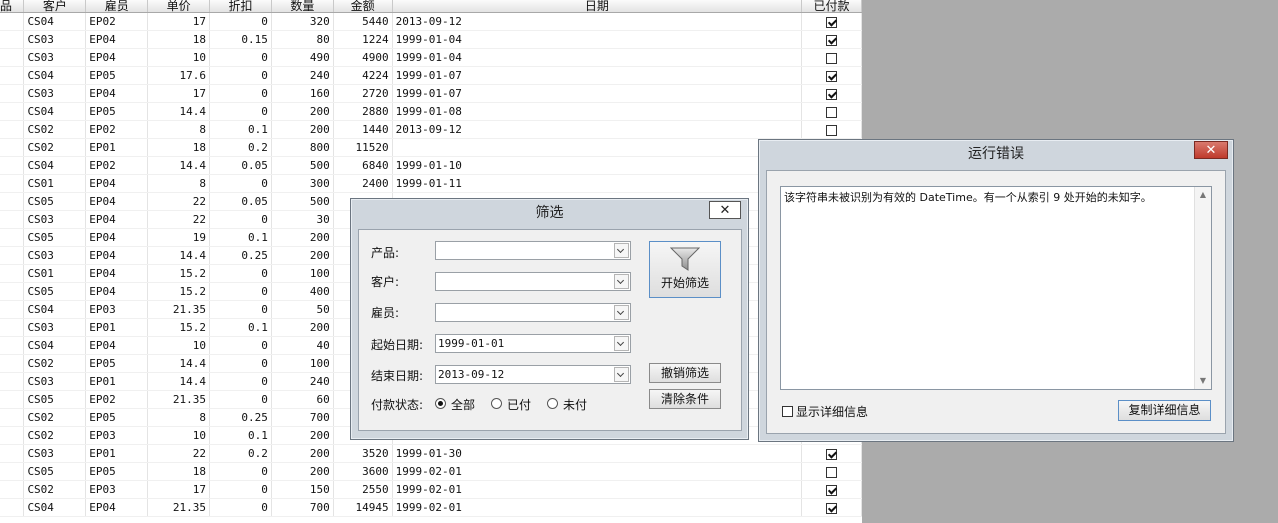  Describe the element at coordinates (431, 57) in the screenshot. I see `table-row: CS03 EP04 10 0 490 4900 1999-01-04` at that location.